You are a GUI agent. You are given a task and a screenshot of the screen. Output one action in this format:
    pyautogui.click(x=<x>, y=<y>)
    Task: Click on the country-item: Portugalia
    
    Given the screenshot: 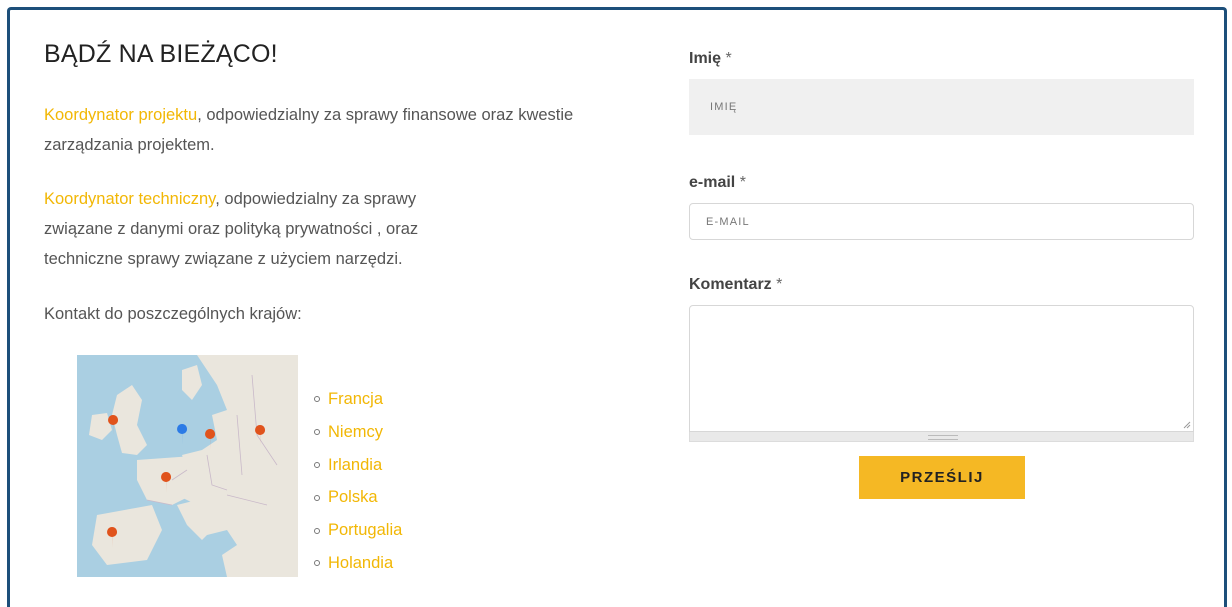 What is the action you would take?
    pyautogui.click(x=358, y=530)
    